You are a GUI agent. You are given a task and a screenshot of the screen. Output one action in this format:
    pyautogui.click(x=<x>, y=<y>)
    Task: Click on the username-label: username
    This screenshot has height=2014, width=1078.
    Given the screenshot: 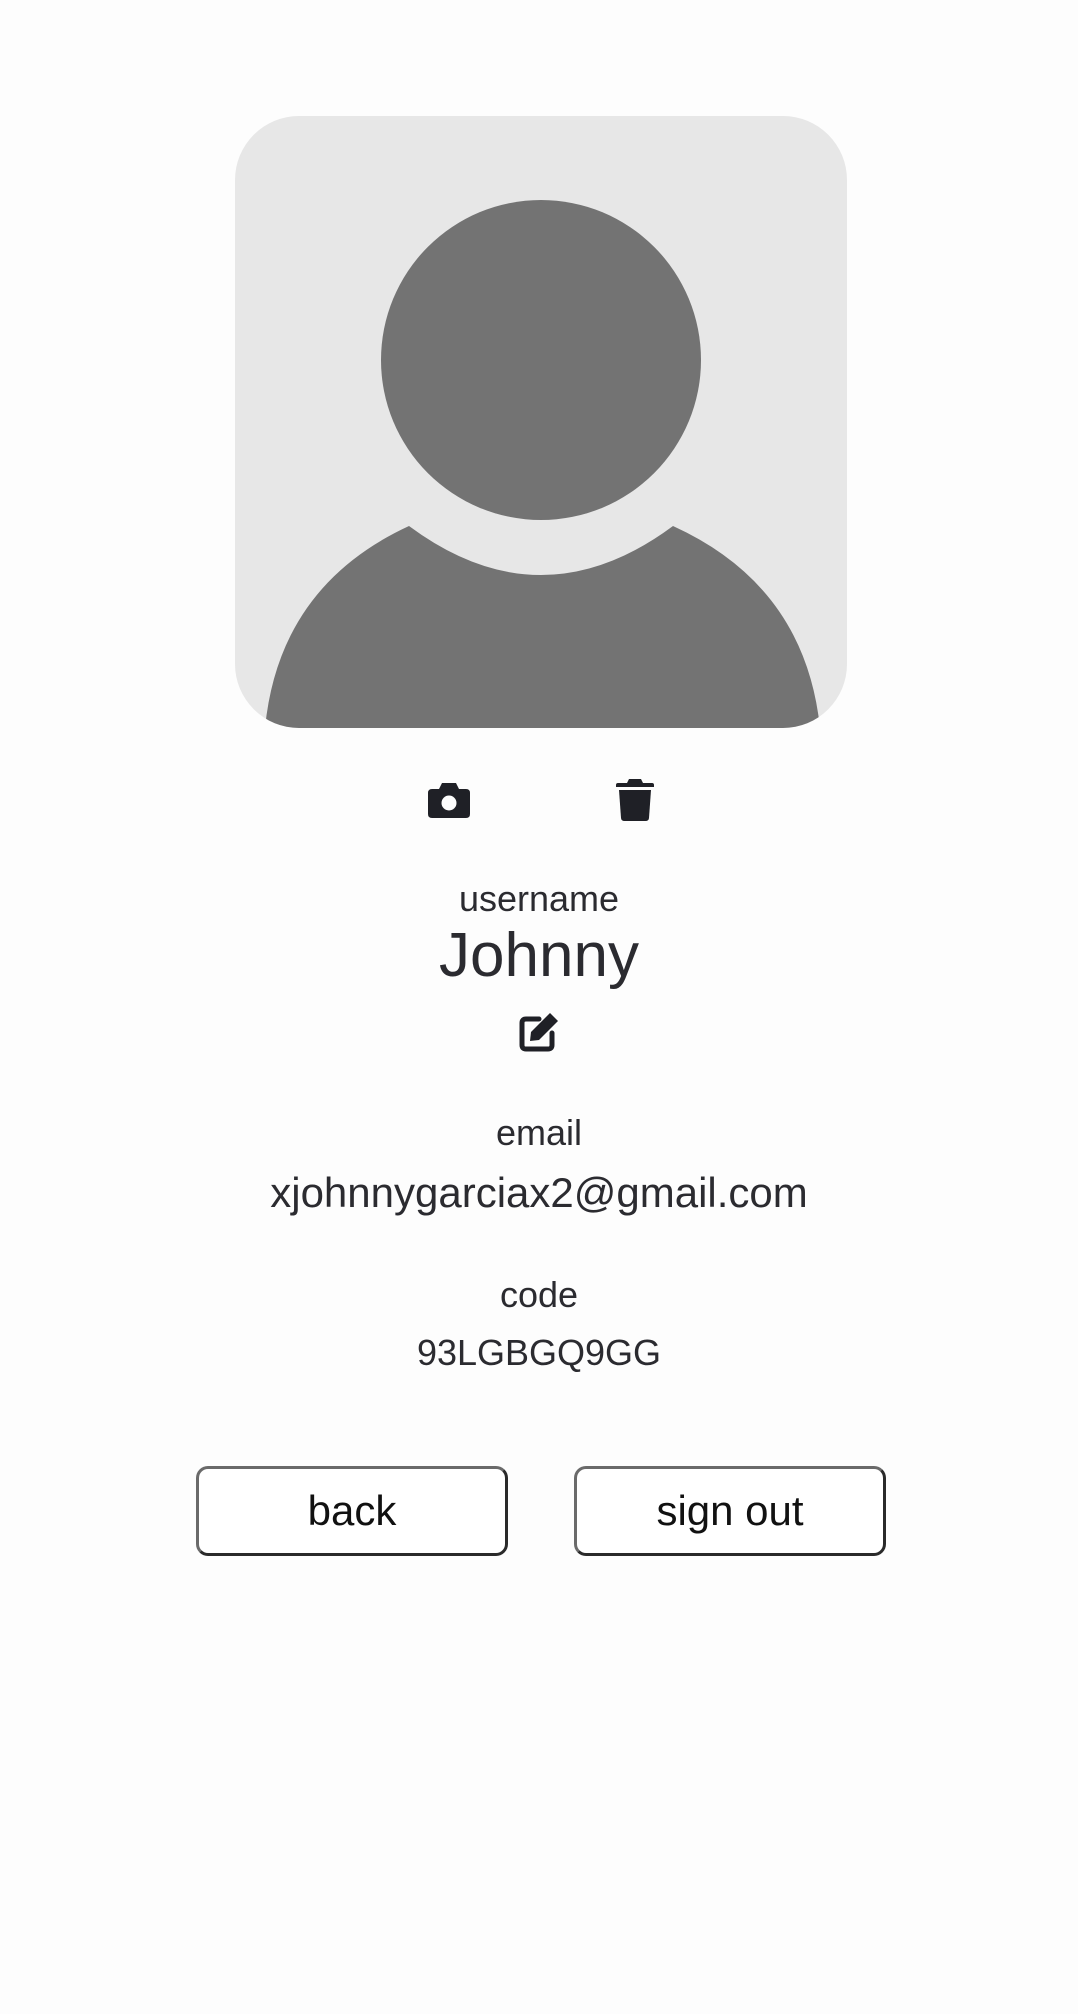 What is the action you would take?
    pyautogui.click(x=539, y=898)
    